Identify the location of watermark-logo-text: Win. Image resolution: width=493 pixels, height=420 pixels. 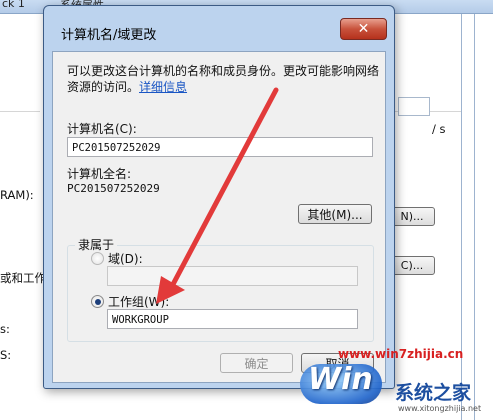
(340, 379).